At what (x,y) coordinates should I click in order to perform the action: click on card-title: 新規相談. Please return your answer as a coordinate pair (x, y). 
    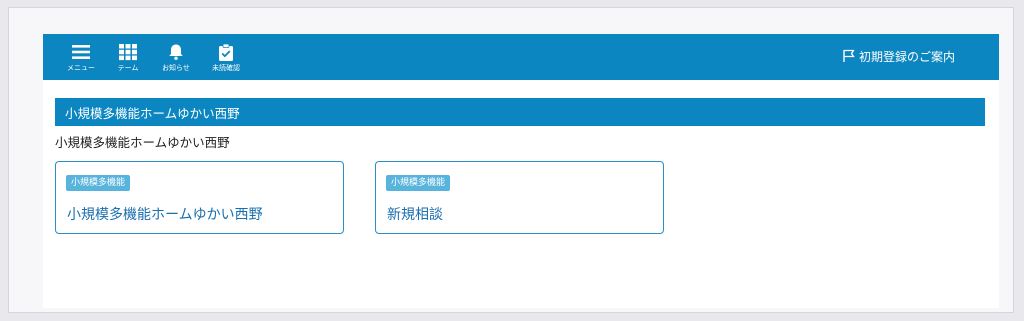
    Looking at the image, I should click on (415, 215).